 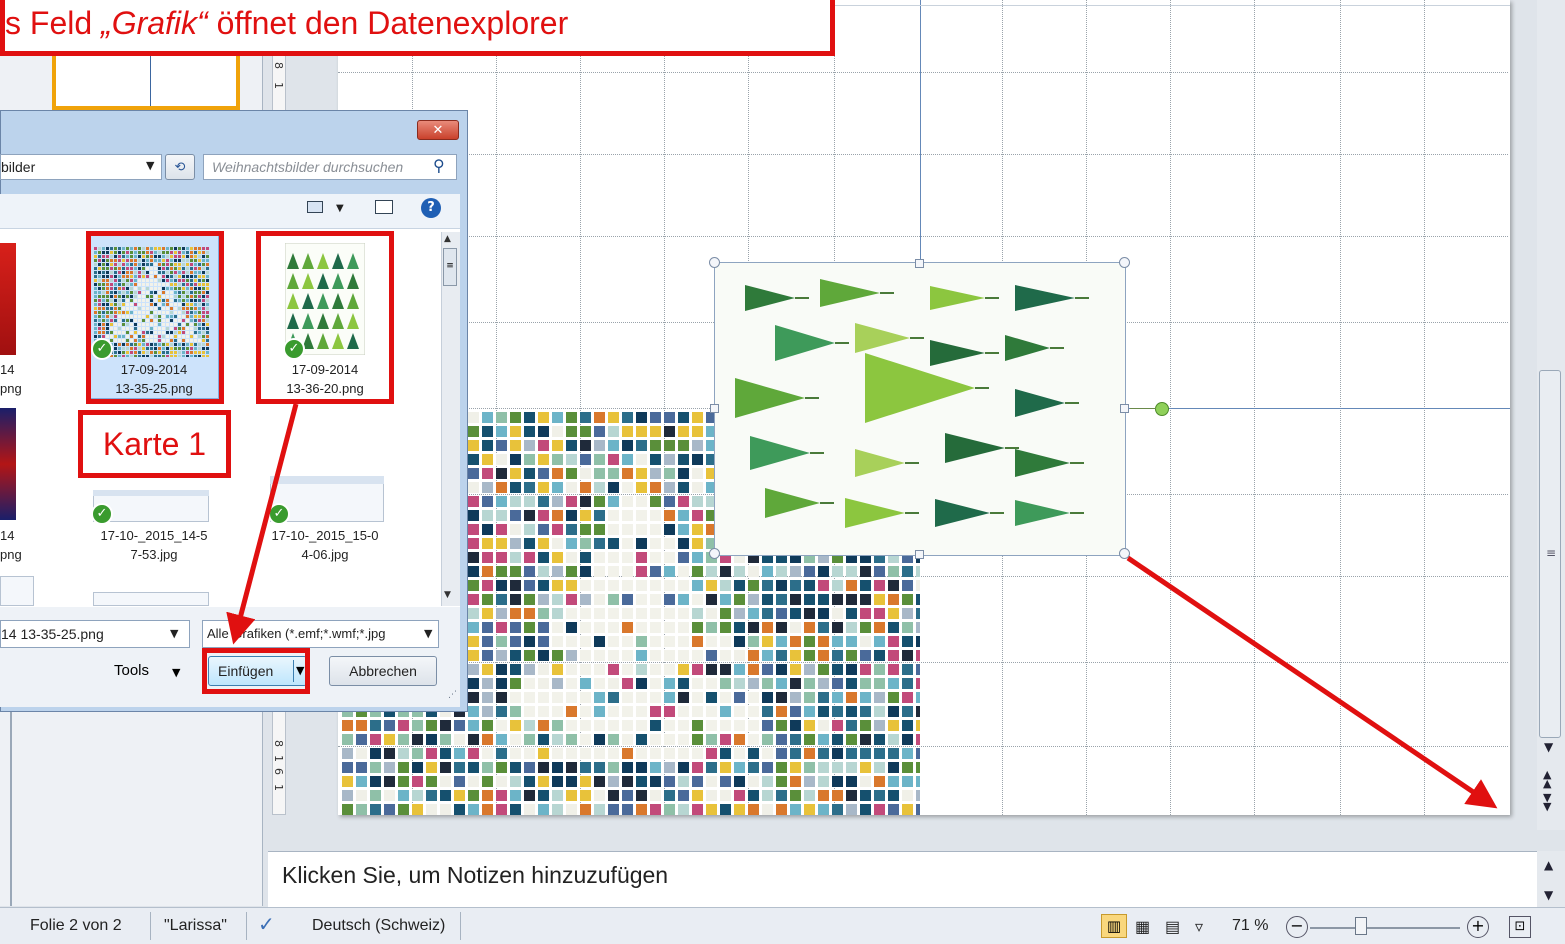 I want to click on address-bar: bilder, so click(x=81, y=167).